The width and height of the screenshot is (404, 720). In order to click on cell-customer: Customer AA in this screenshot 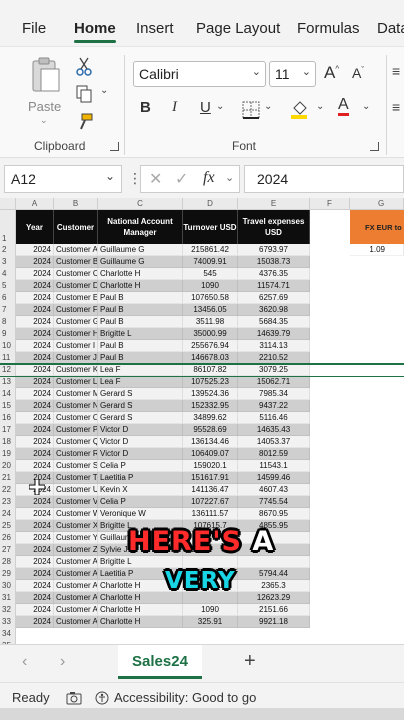, I will do `click(76, 562)`.